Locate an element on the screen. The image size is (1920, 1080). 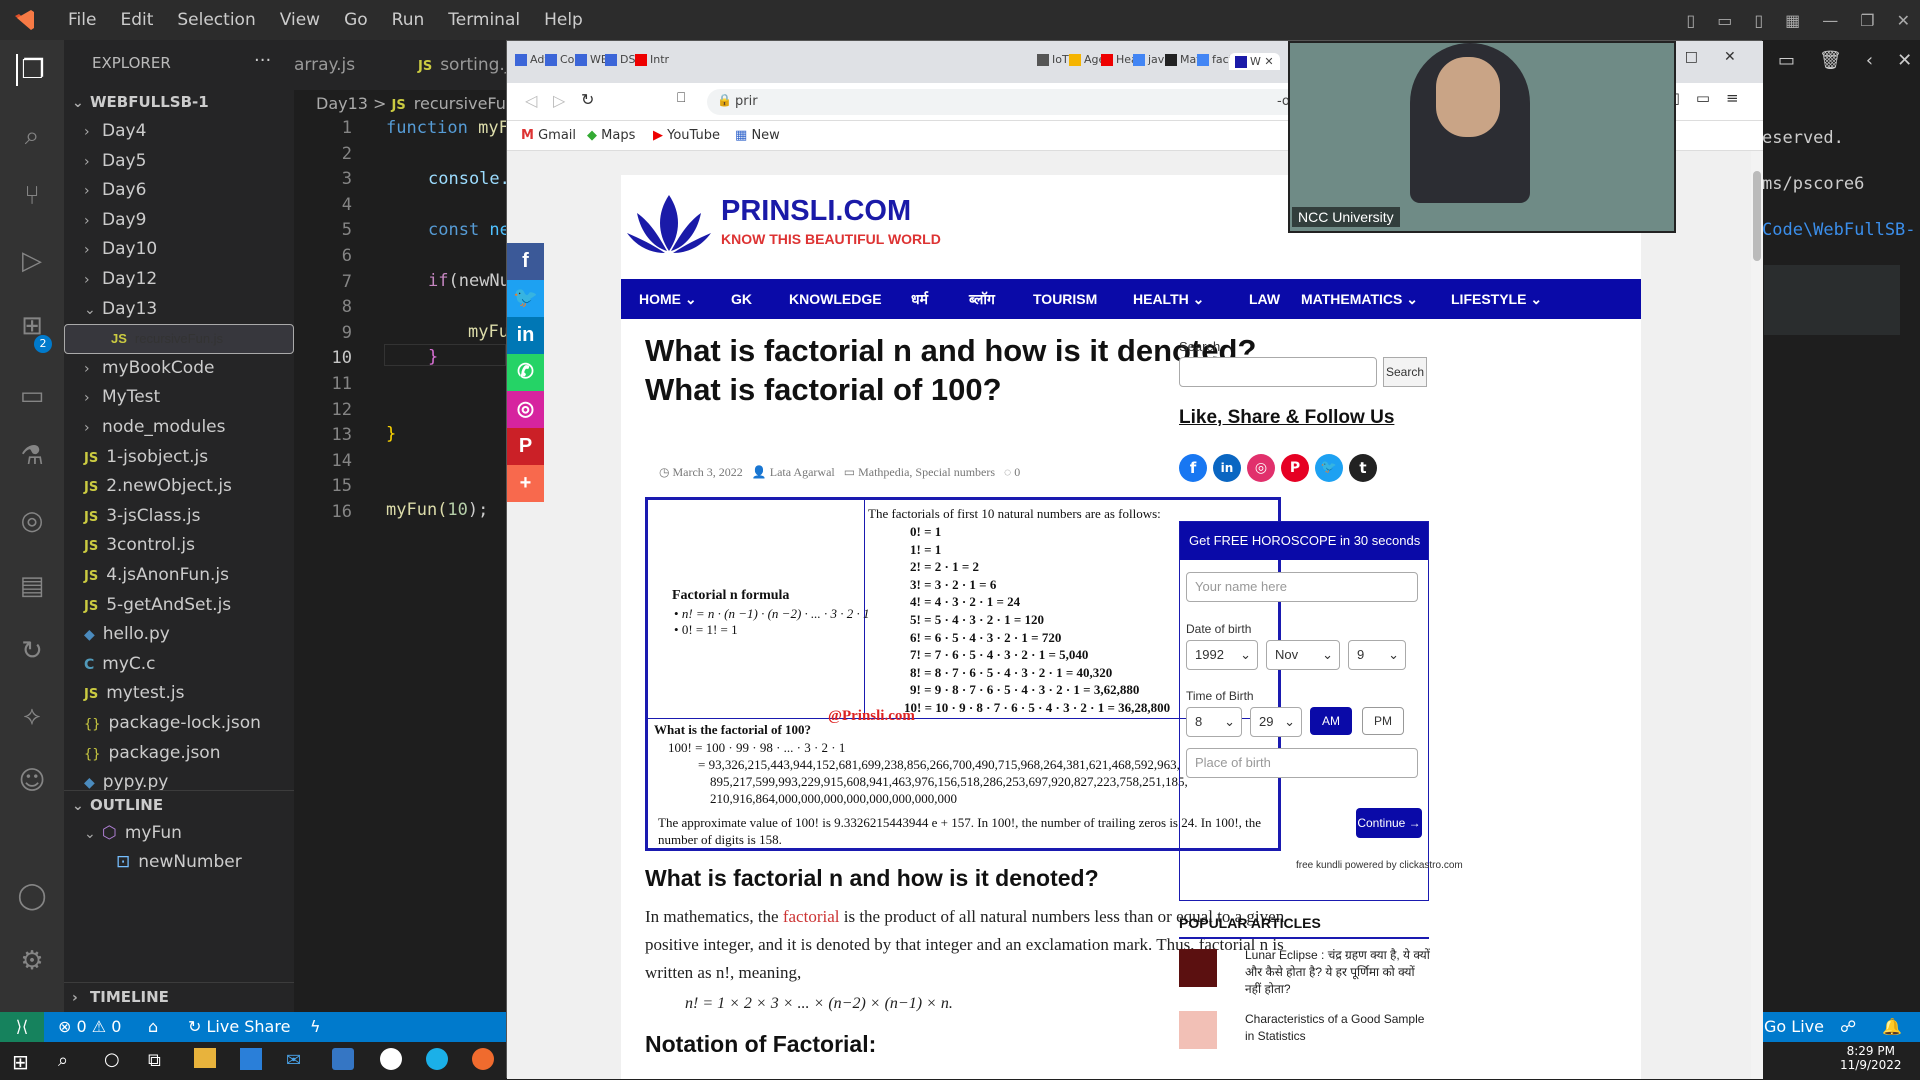
tree-item: › Day12 is located at coordinates (179, 279).